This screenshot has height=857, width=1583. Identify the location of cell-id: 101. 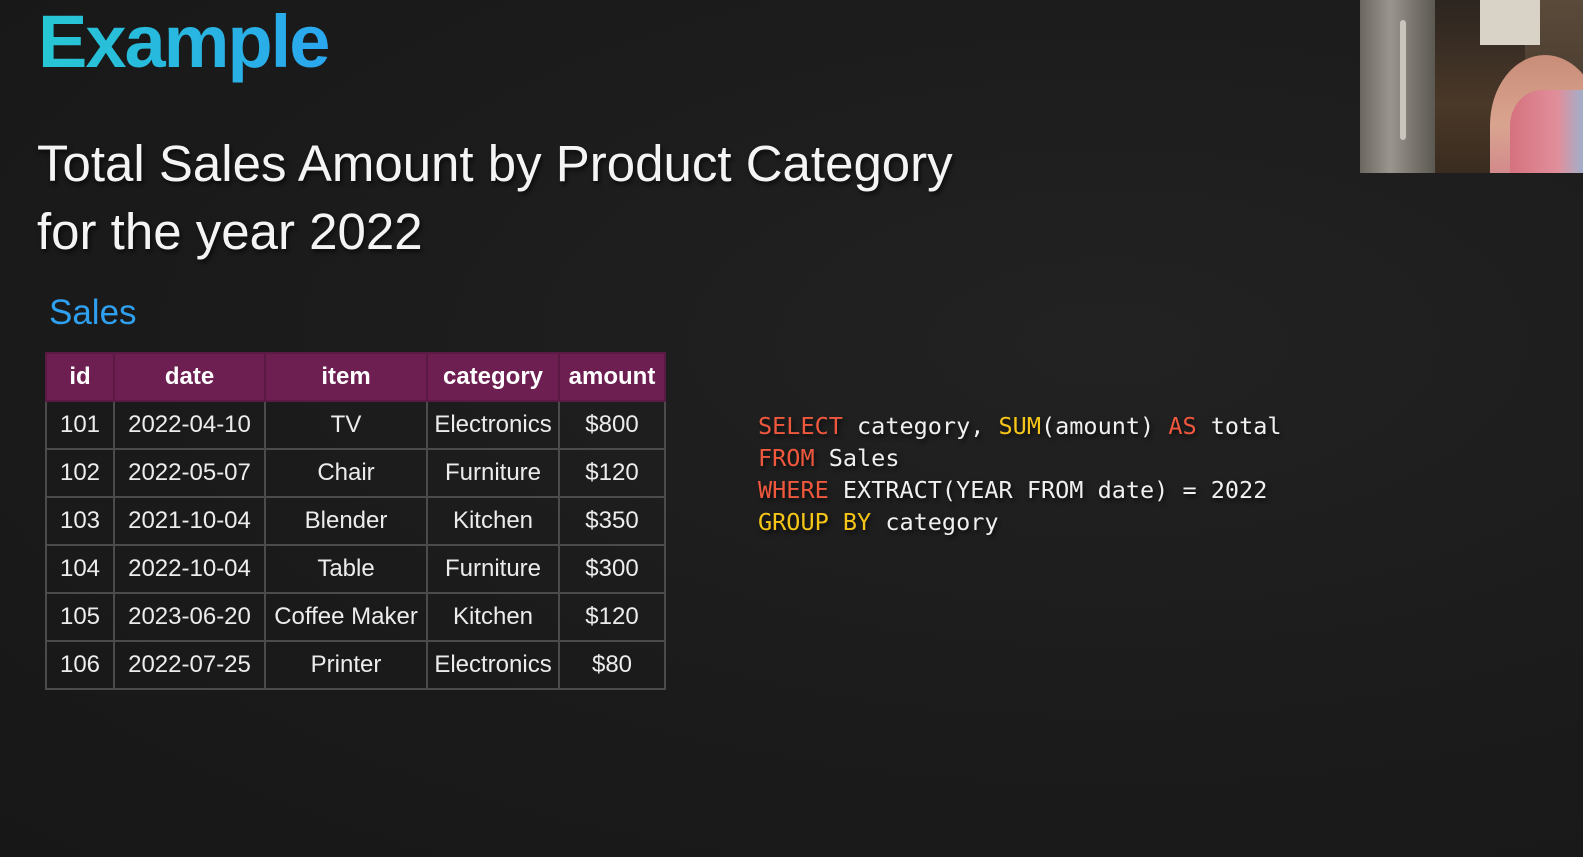
(80, 425).